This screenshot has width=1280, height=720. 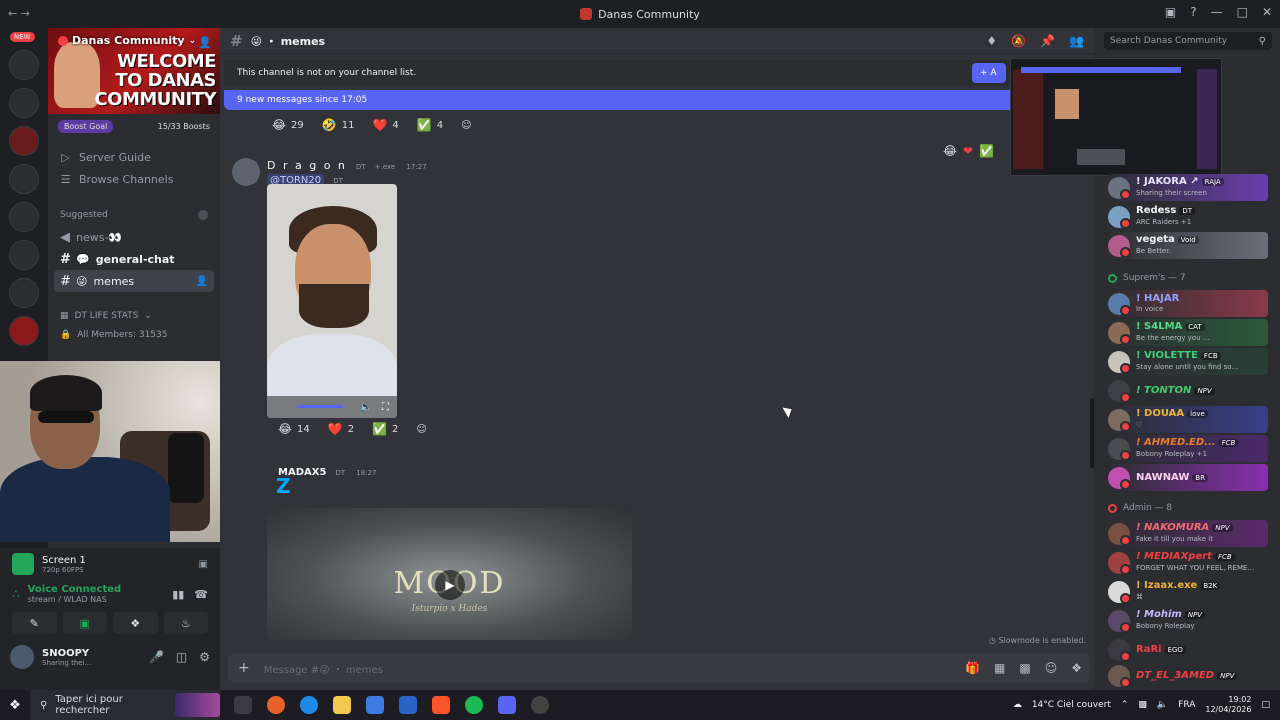 I want to click on popout-icon: ▣, so click(x=203, y=564).